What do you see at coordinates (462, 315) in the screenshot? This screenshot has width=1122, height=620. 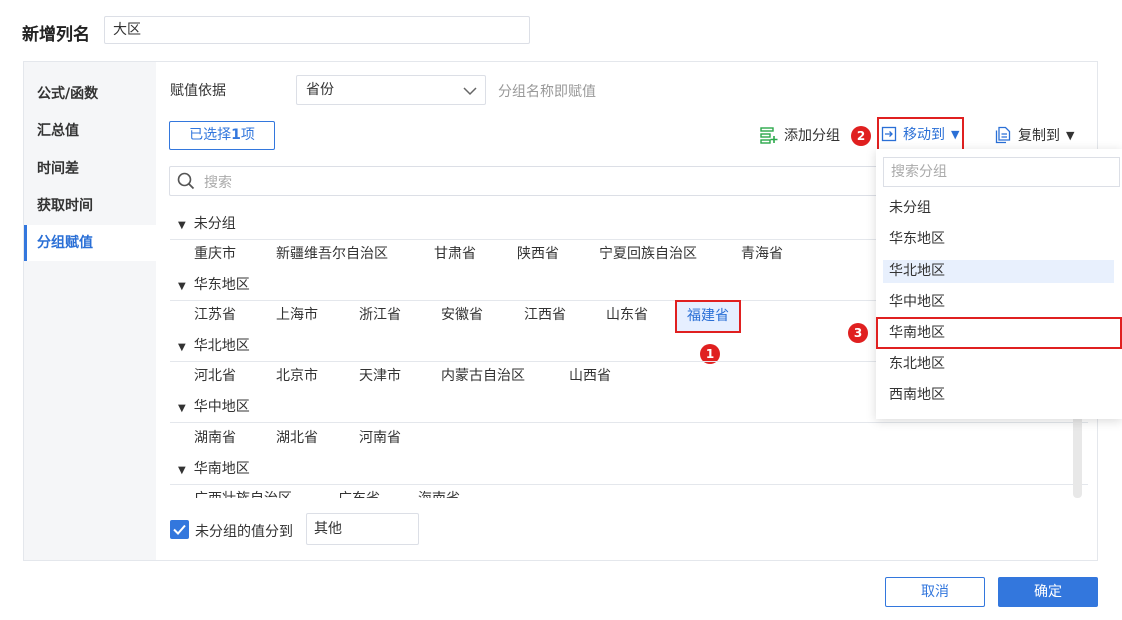 I see `group-item: 安徽省` at bounding box center [462, 315].